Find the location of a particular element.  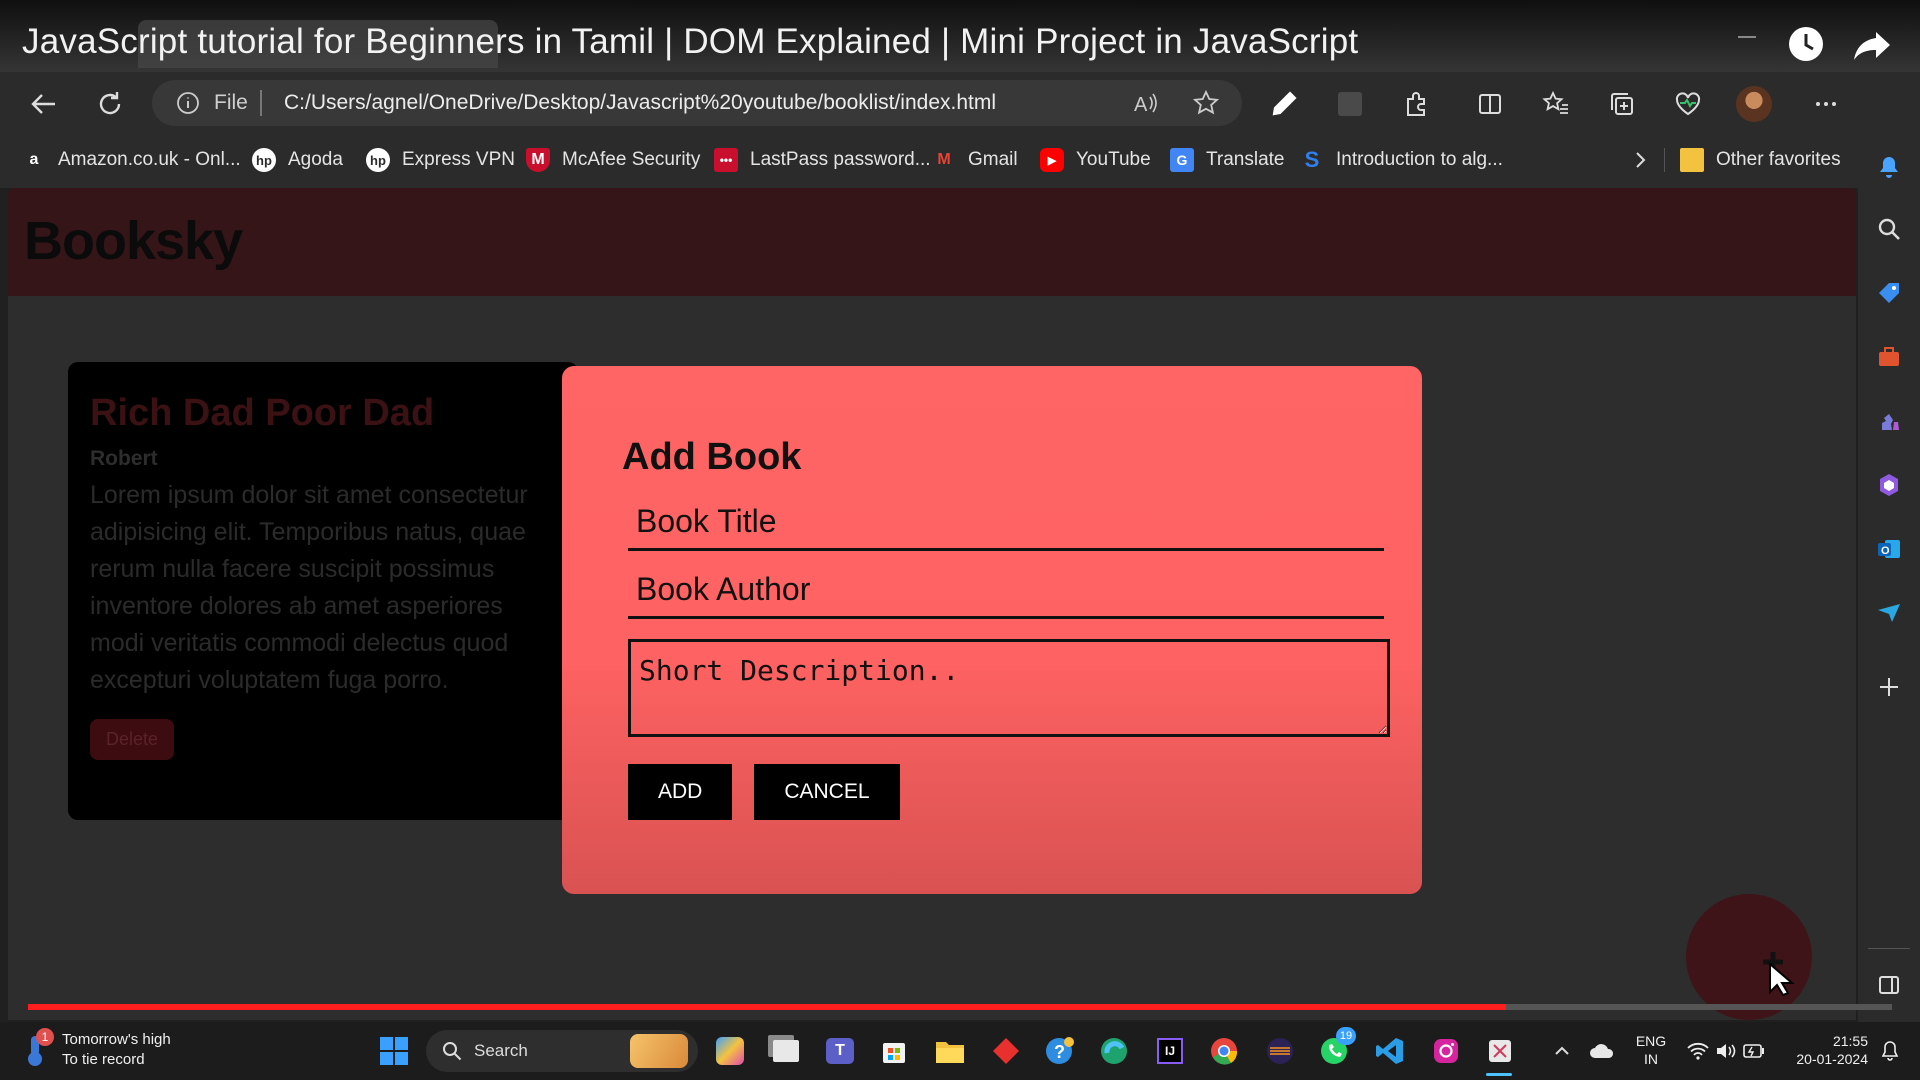

video-progress-played is located at coordinates (767, 1007).